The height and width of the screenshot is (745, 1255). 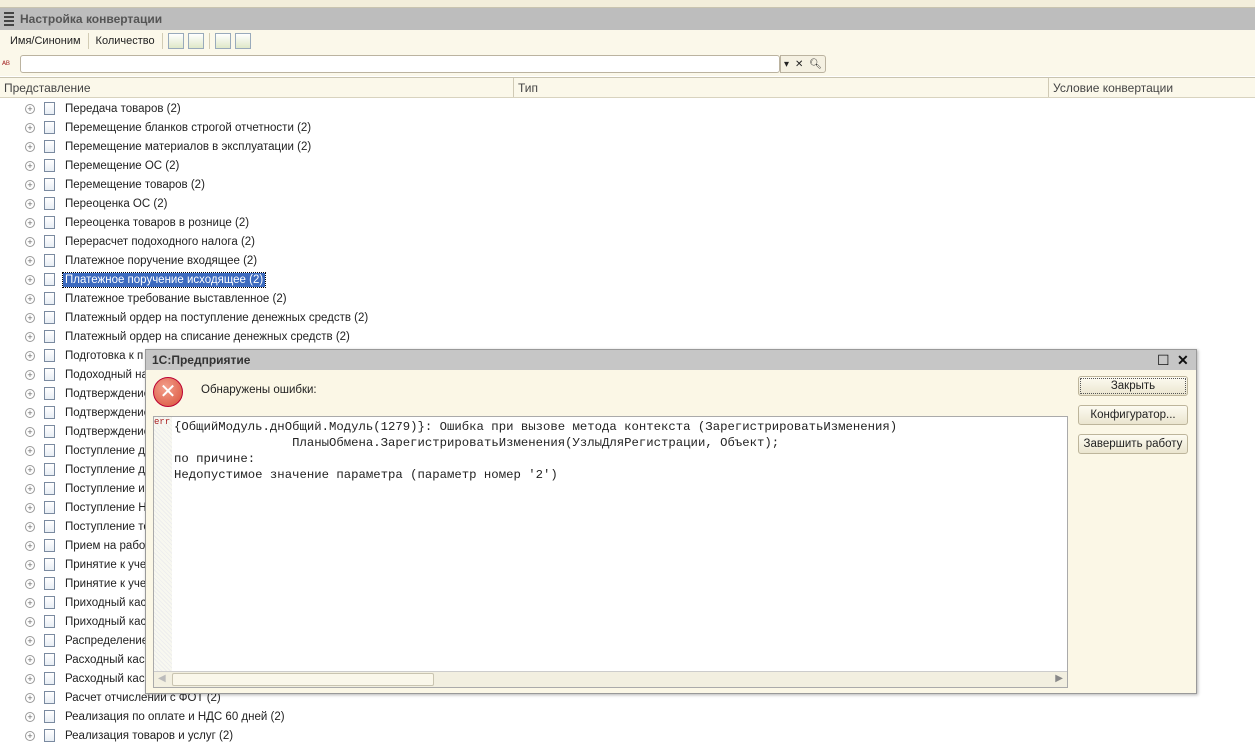 I want to click on search-icon: 🔍︎, so click(x=815, y=64).